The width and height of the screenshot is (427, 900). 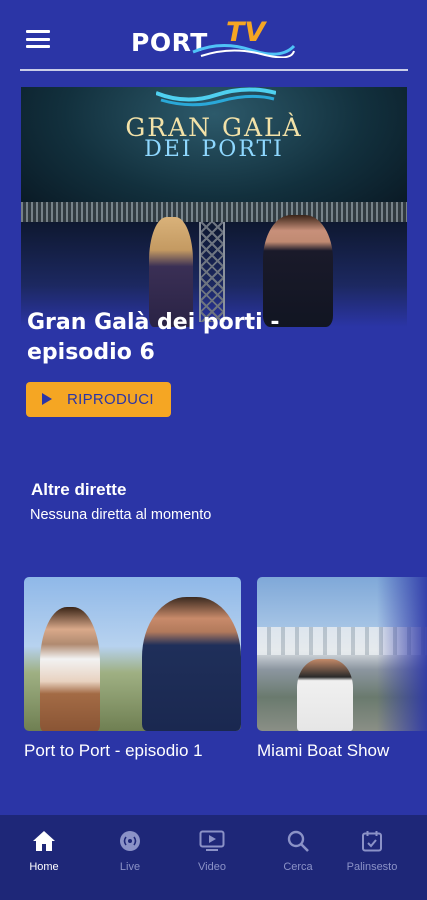 I want to click on nav-label-live: Live, so click(x=130, y=867).